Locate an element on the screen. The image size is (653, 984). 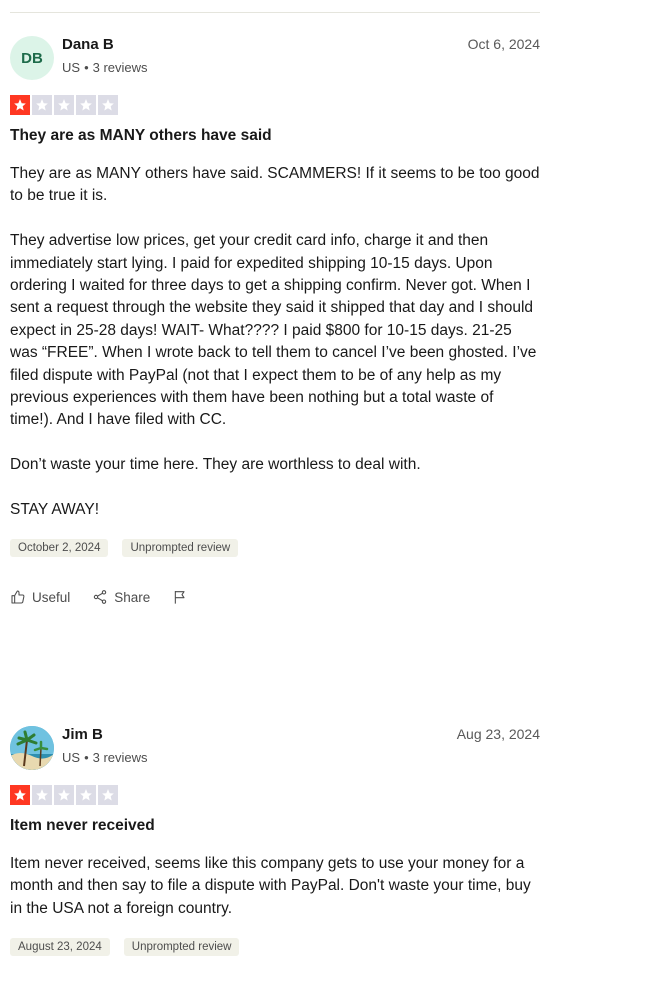
review-actions: Useful Share is located at coordinates (99, 597).